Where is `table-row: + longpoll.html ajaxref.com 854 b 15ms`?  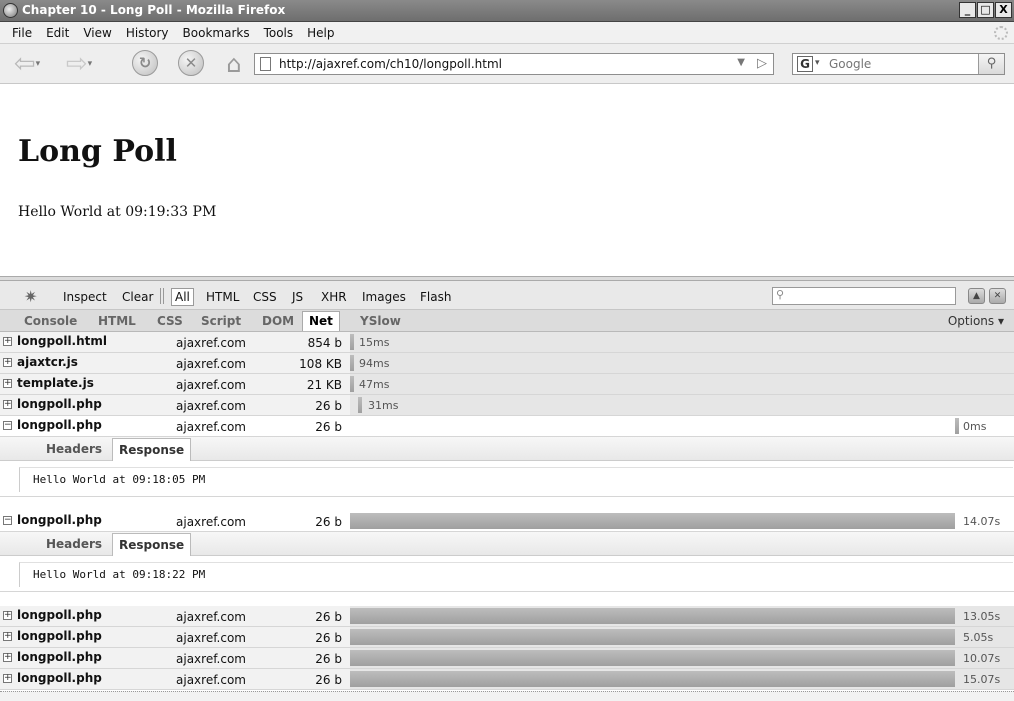
table-row: + longpoll.html ajaxref.com 854 b 15ms is located at coordinates (507, 342).